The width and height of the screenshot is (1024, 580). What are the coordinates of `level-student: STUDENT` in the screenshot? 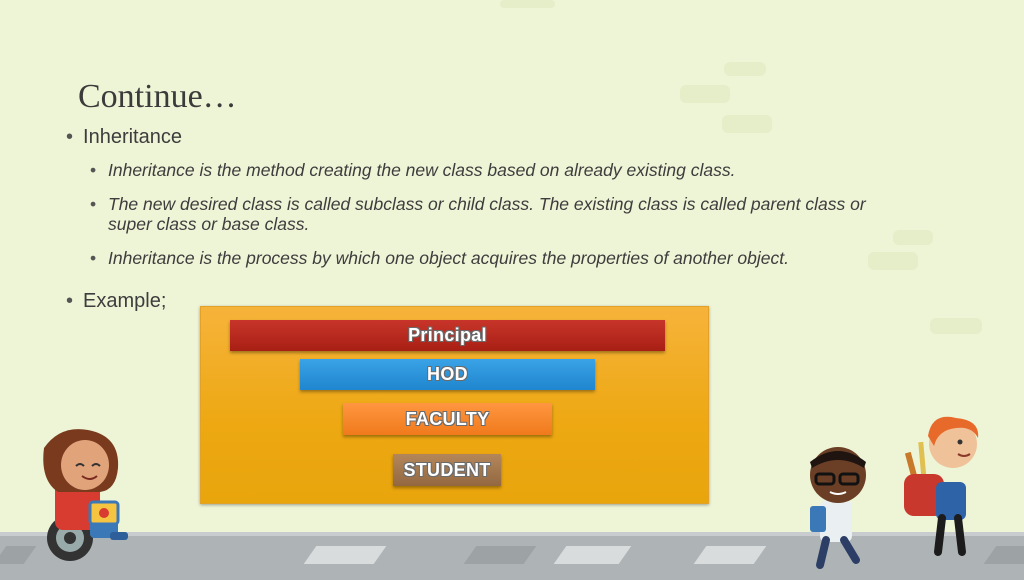 It's located at (447, 470).